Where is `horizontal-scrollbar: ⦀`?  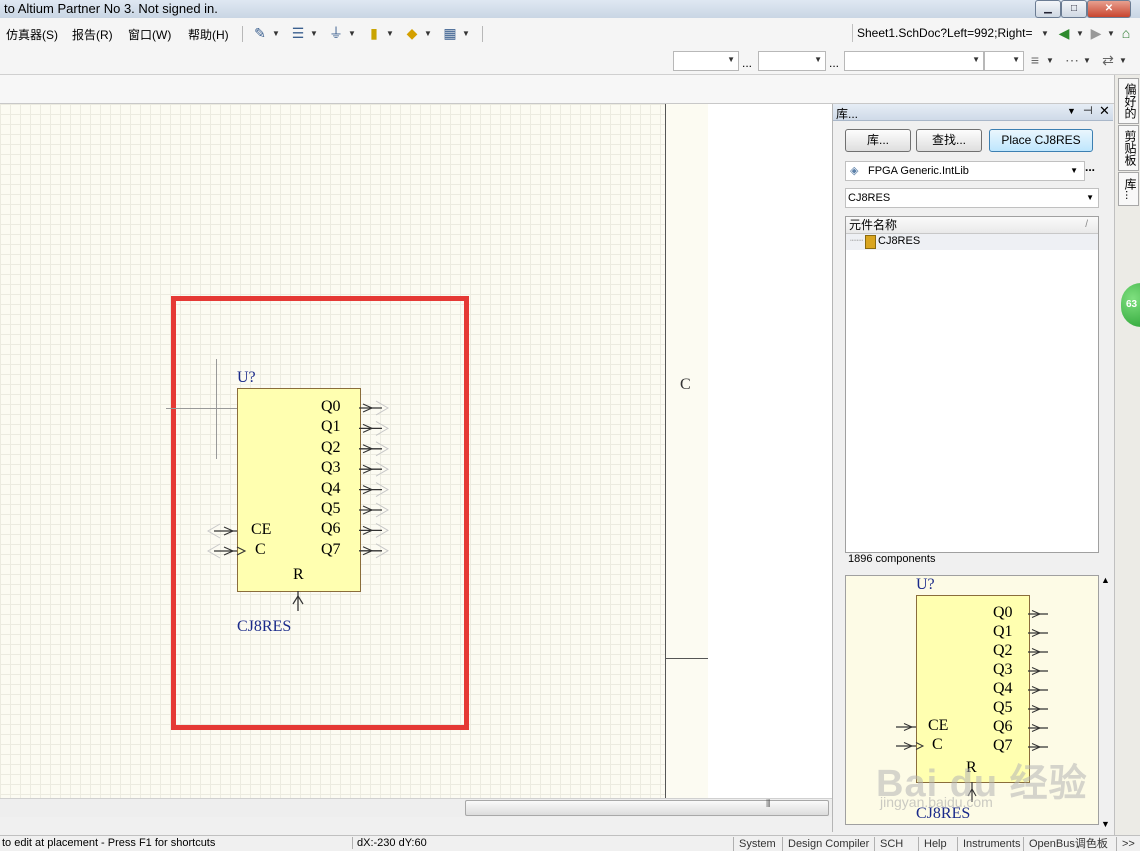 horizontal-scrollbar: ⦀ is located at coordinates (416, 807).